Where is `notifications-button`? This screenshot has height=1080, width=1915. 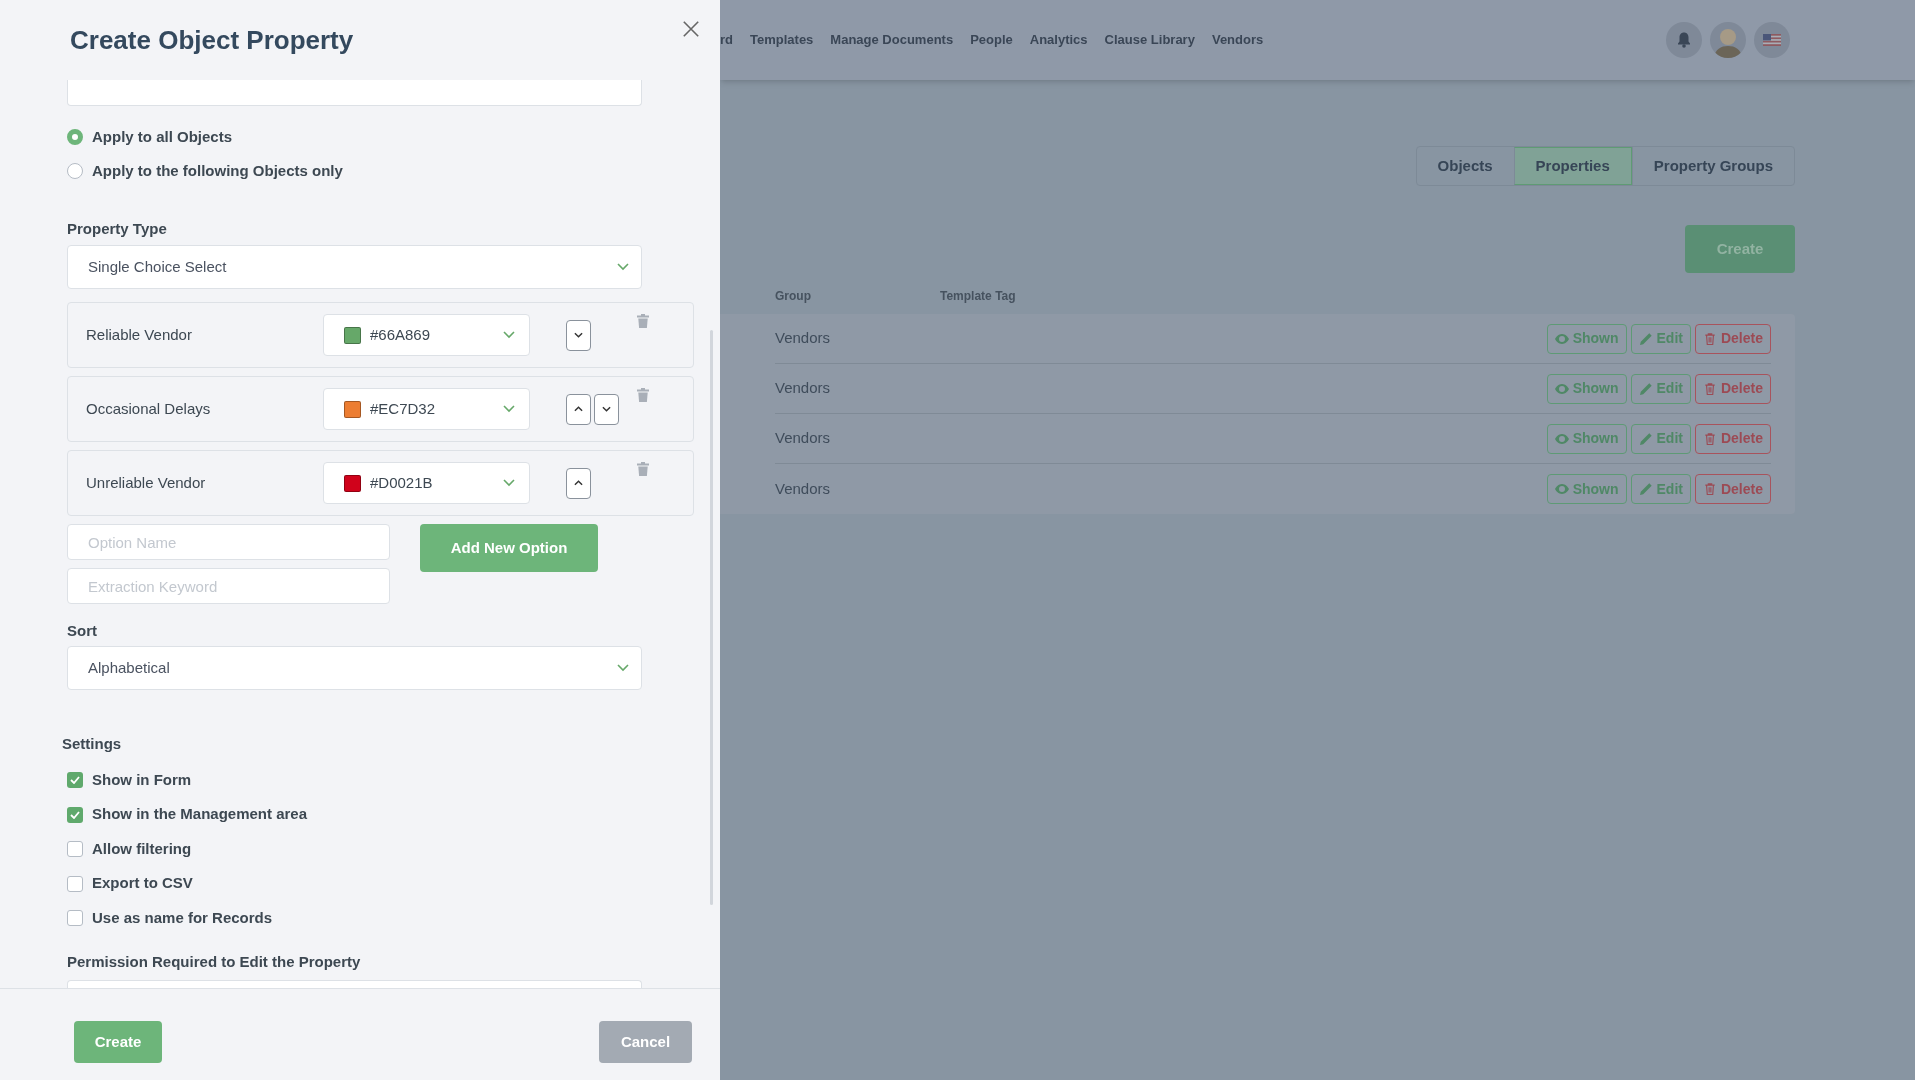
notifications-button is located at coordinates (1684, 40).